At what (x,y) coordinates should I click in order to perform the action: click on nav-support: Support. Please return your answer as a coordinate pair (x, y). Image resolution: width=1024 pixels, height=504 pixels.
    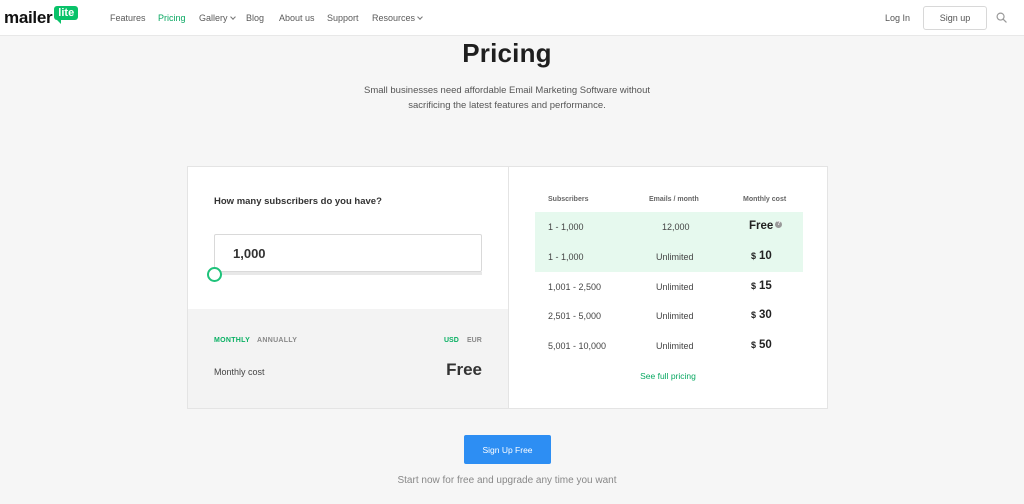
    Looking at the image, I should click on (343, 18).